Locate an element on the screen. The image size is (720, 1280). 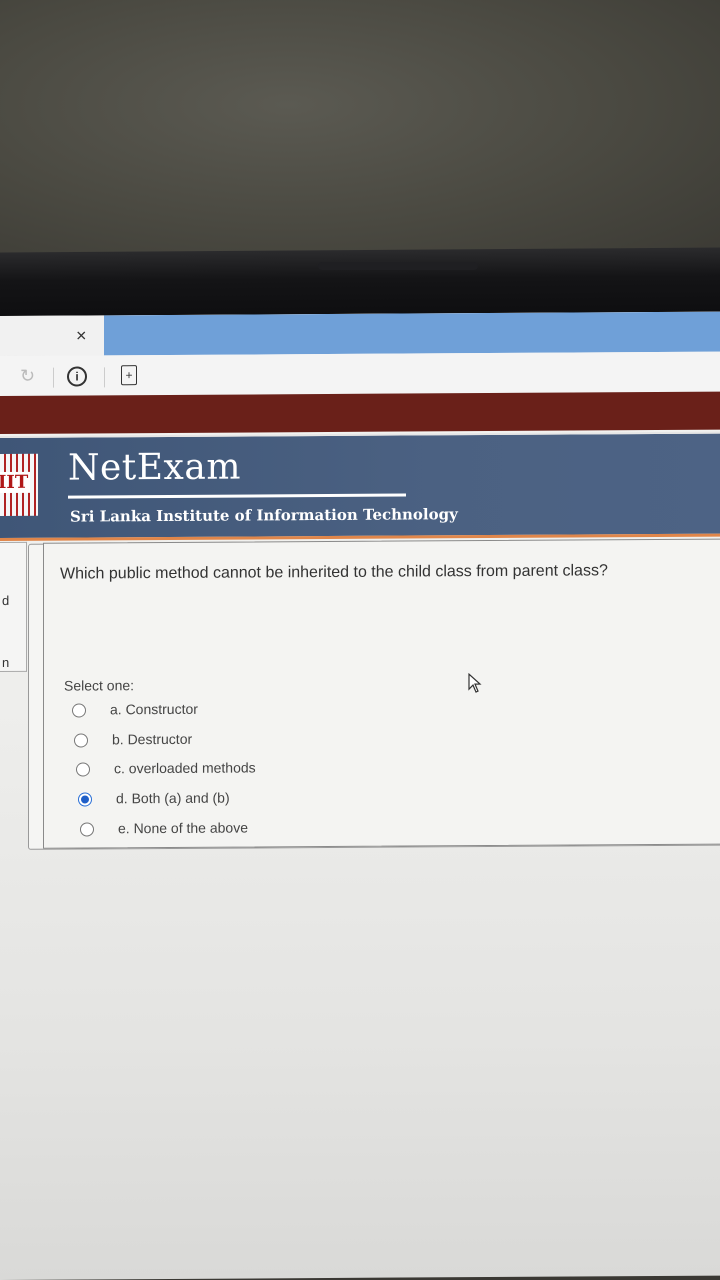
tab-bar: × is located at coordinates (360, 333).